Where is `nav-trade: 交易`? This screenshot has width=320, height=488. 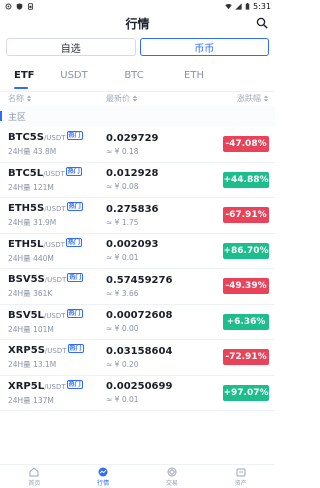 nav-trade: 交易 is located at coordinates (172, 476).